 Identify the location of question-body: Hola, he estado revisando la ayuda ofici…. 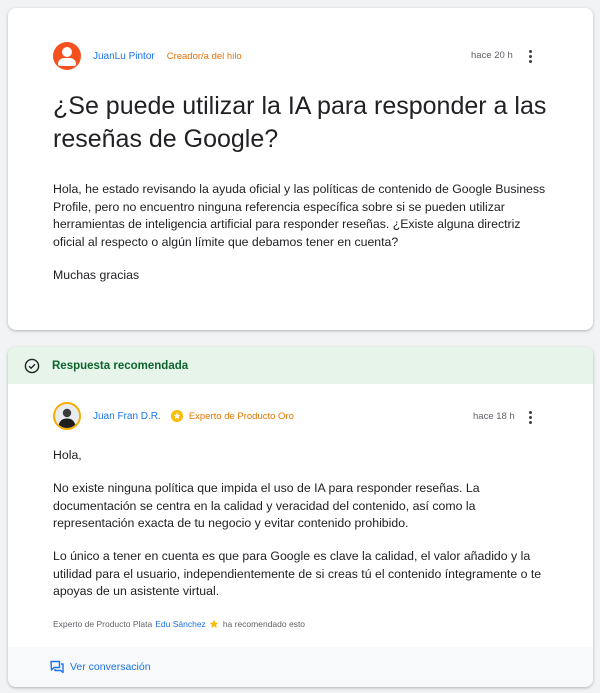
(299, 215).